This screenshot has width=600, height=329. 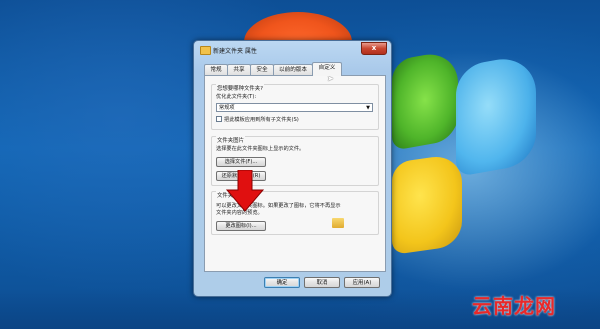 What do you see at coordinates (230, 140) in the screenshot?
I see `folder-pictures-title: 文件夹图片` at bounding box center [230, 140].